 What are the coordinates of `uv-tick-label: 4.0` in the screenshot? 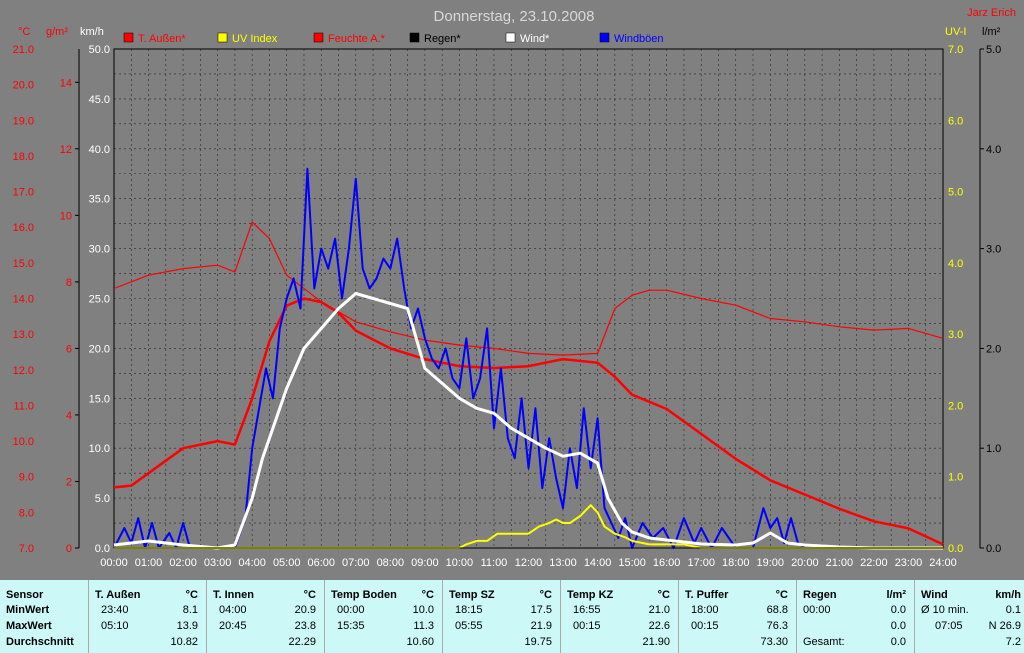 It's located at (955, 264).